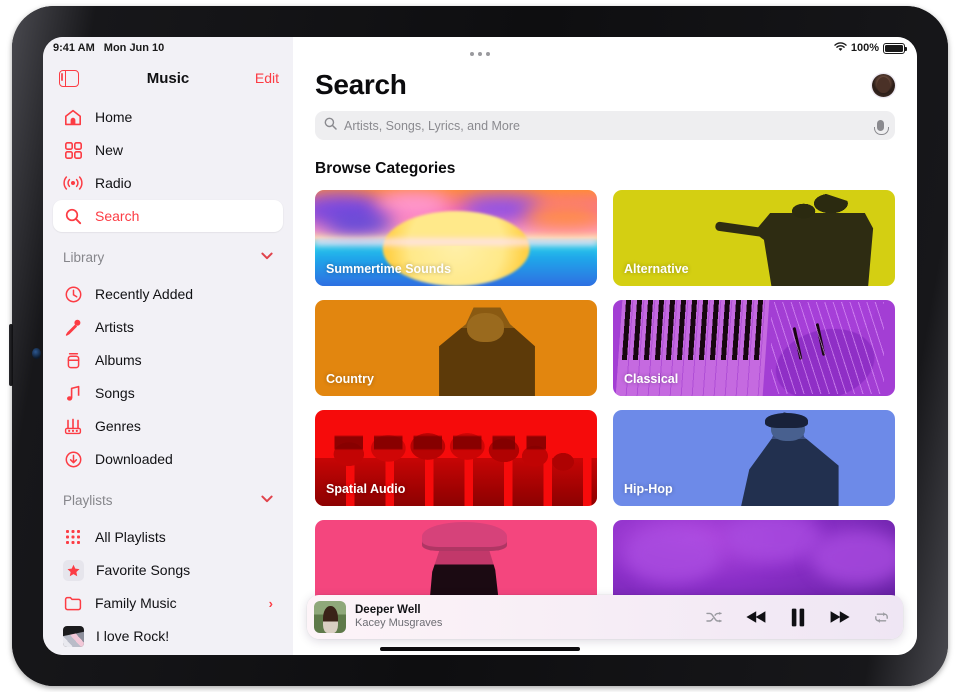  What do you see at coordinates (144, 294) in the screenshot?
I see `sidebar-item-label: Recently Added` at bounding box center [144, 294].